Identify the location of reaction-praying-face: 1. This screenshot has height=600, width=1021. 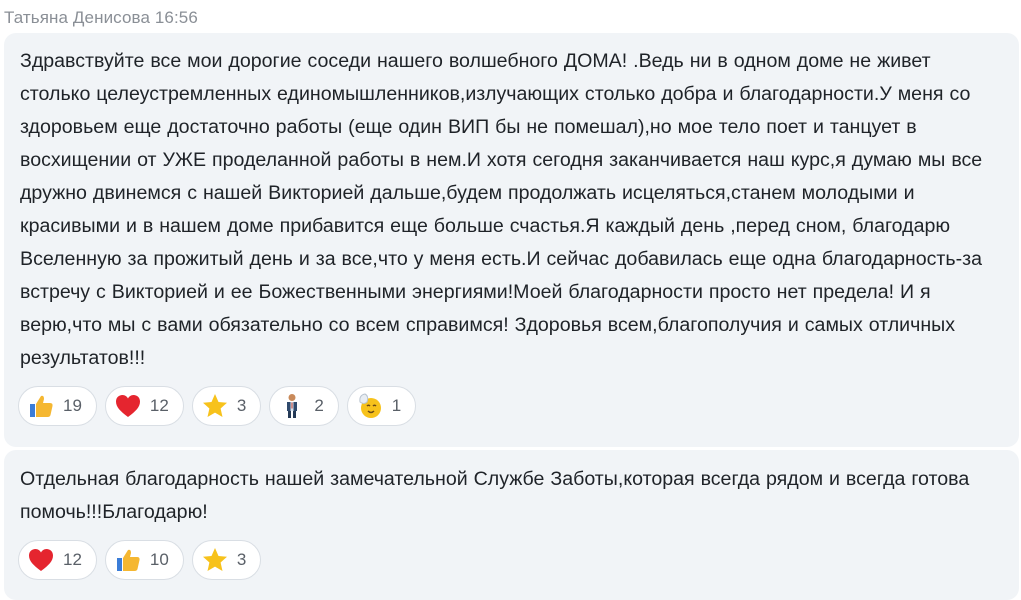
(381, 406).